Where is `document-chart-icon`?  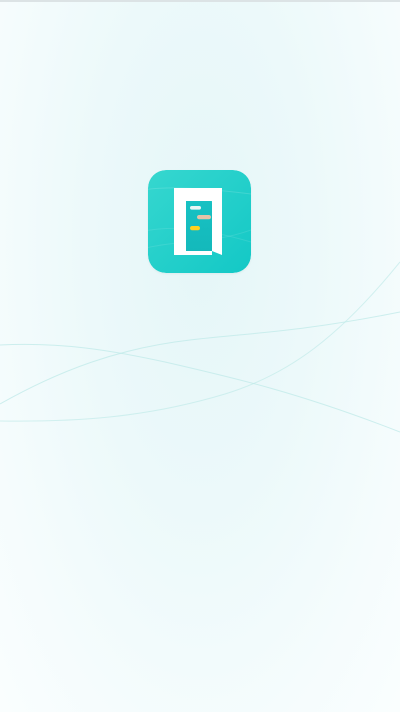
document-chart-icon is located at coordinates (199, 221).